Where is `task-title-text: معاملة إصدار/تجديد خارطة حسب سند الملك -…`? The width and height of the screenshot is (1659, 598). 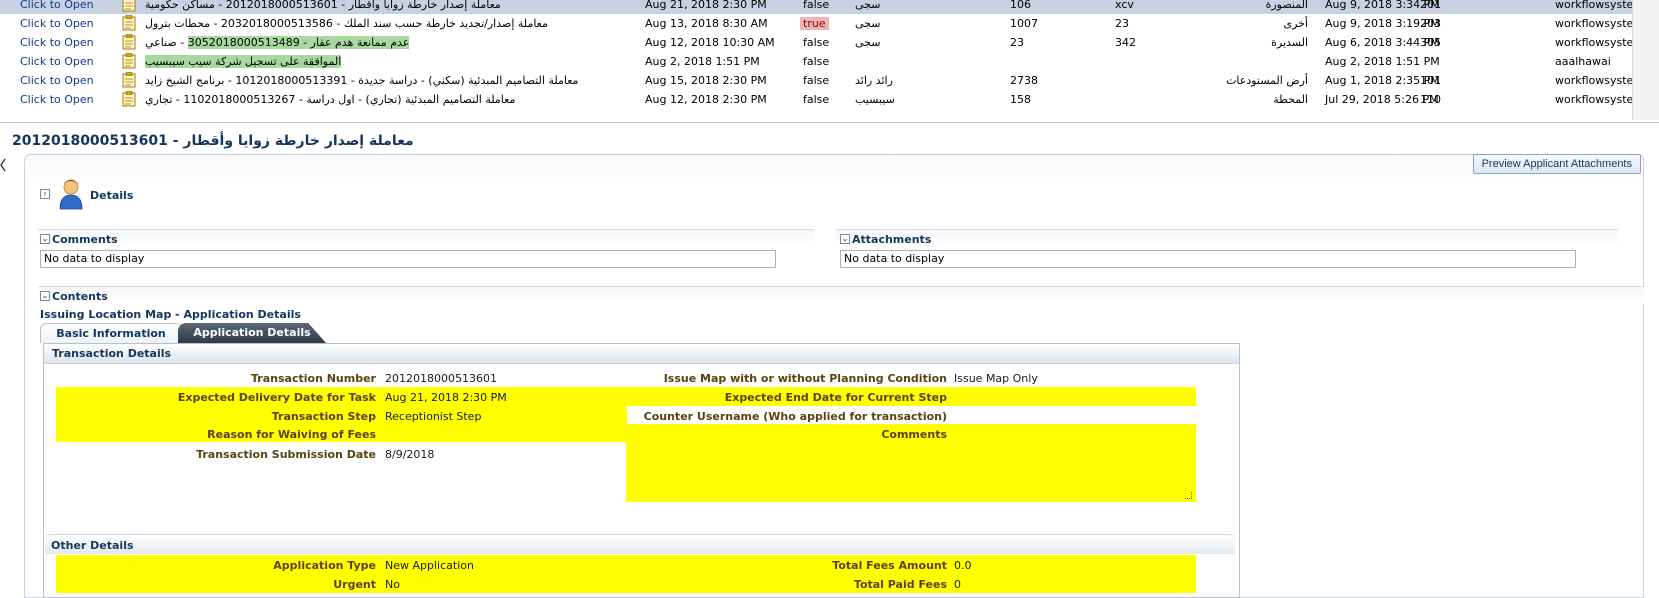
task-title-text: معاملة إصدار/تجديد خارطة حسب سند الملك -… is located at coordinates (346, 23).